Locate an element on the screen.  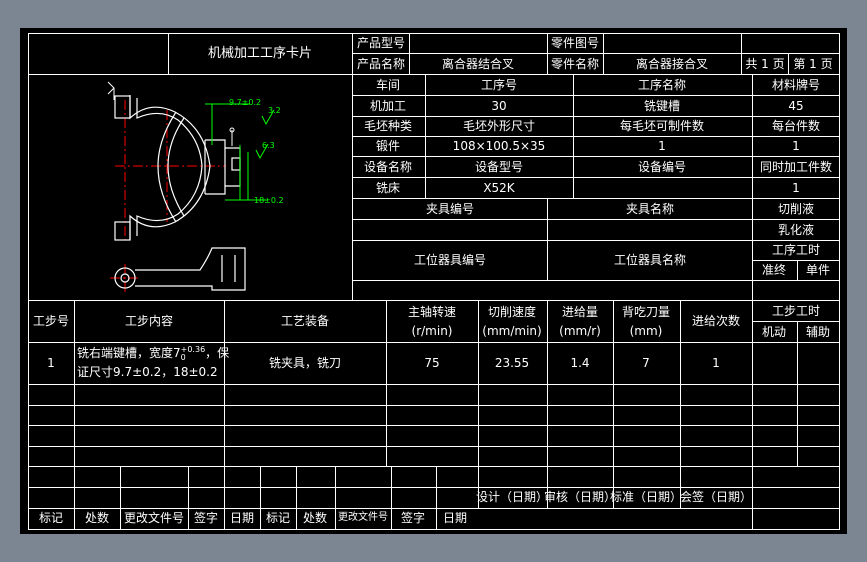
col-passes: 进给次数 is located at coordinates (716, 321).